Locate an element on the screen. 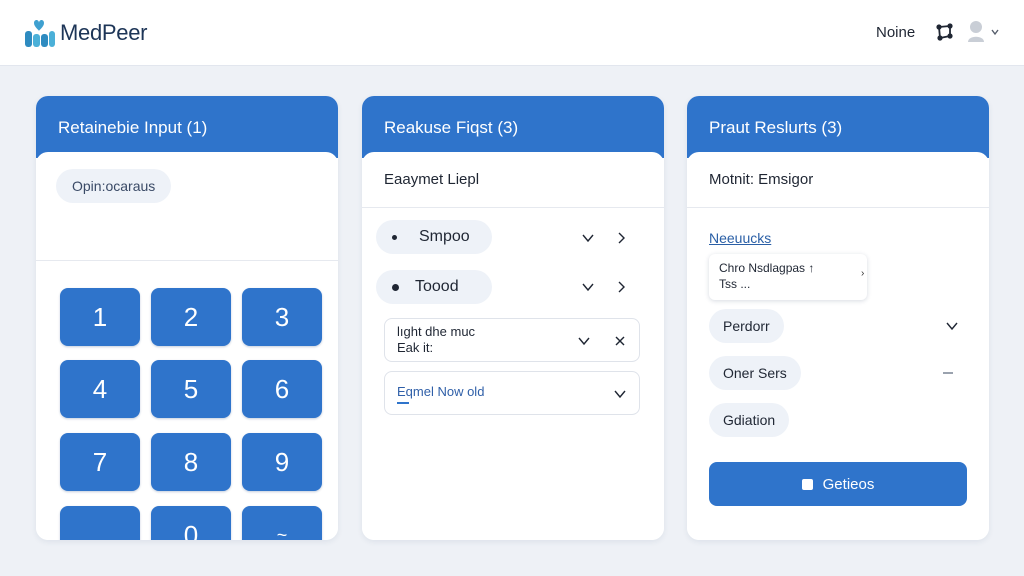 Image resolution: width=1024 pixels, height=576 pixels. dropdown-field: Eqmel Now old is located at coordinates (512, 393).